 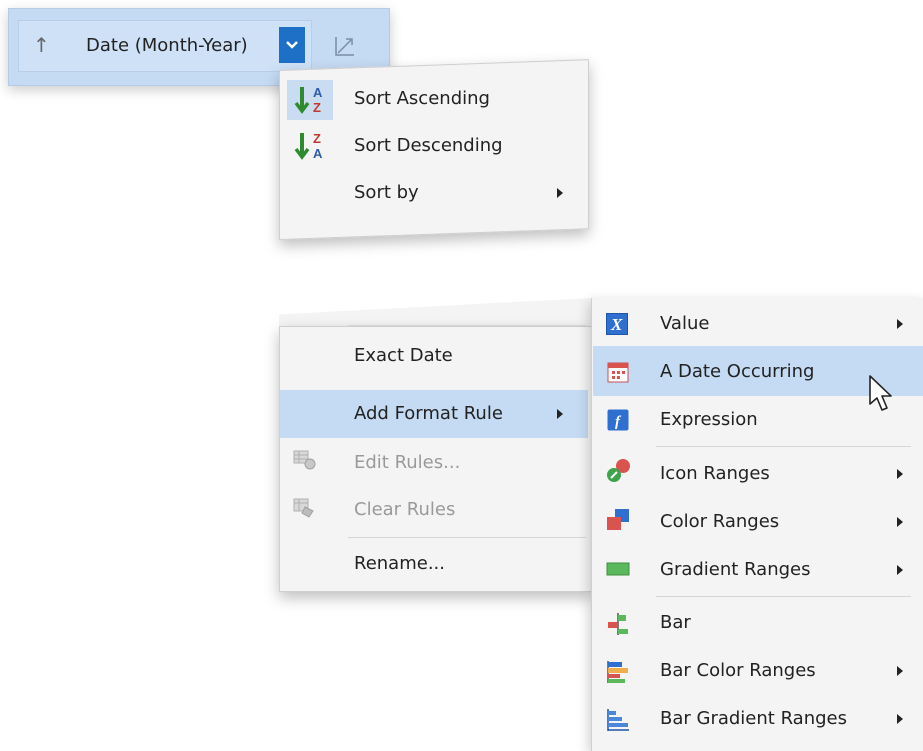 What do you see at coordinates (403, 355) in the screenshot?
I see `menu-item-exact-date: Exact Date` at bounding box center [403, 355].